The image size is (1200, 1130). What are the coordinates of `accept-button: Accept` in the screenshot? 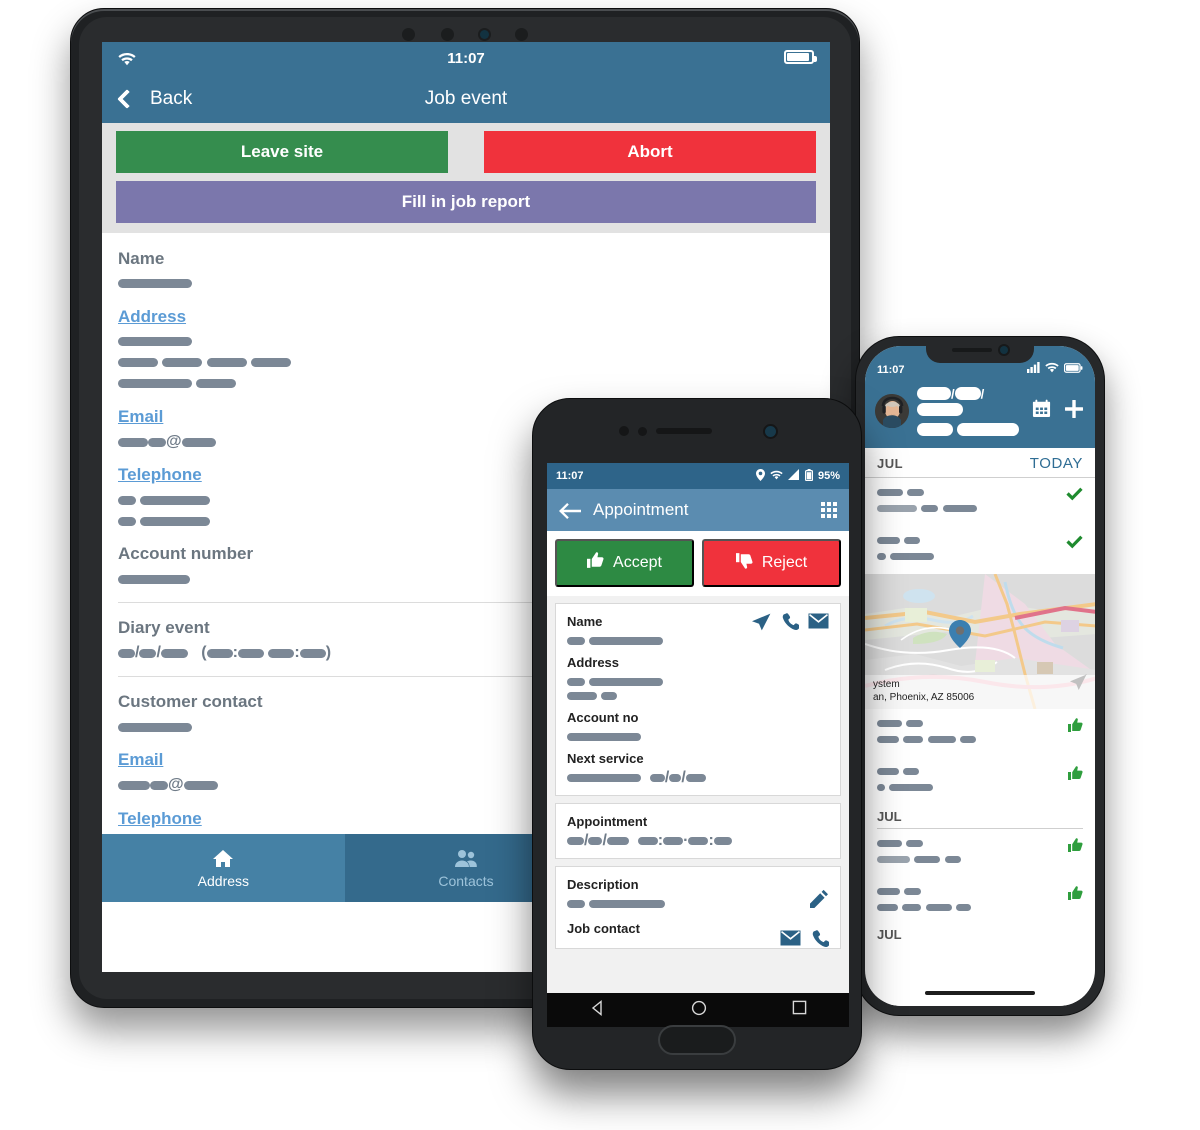 It's located at (624, 563).